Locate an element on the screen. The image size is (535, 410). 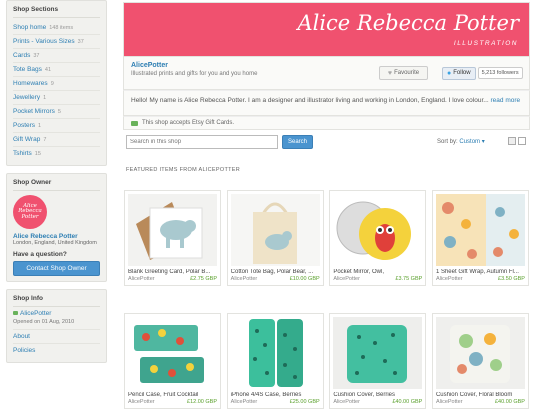
section-cards: Cards 37 is located at coordinates (56, 56).